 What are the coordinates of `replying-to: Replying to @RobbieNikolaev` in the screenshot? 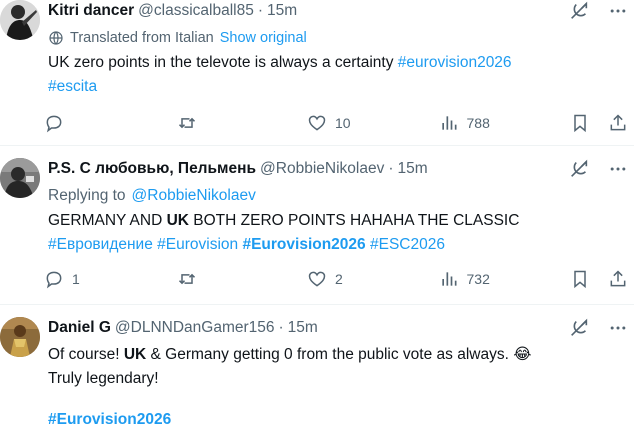 It's located at (152, 196).